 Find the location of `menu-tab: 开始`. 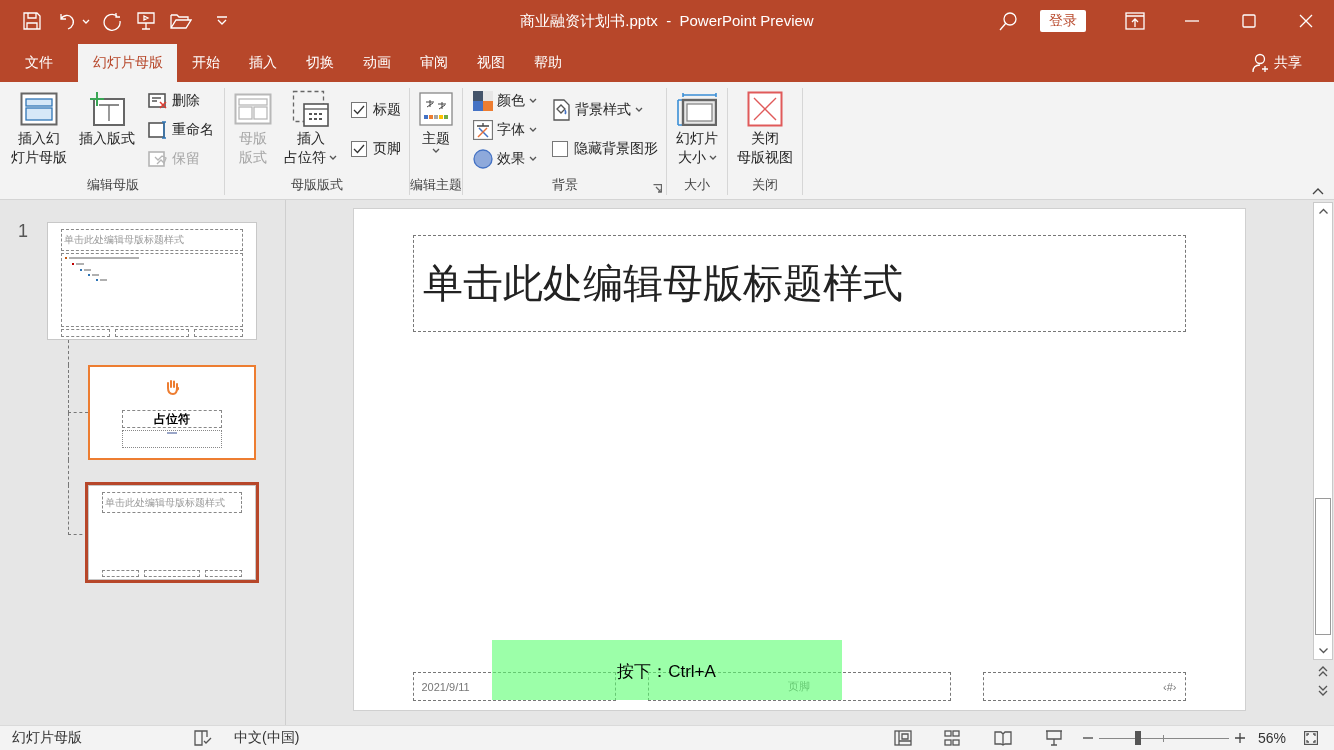

menu-tab: 开始 is located at coordinates (205, 63).